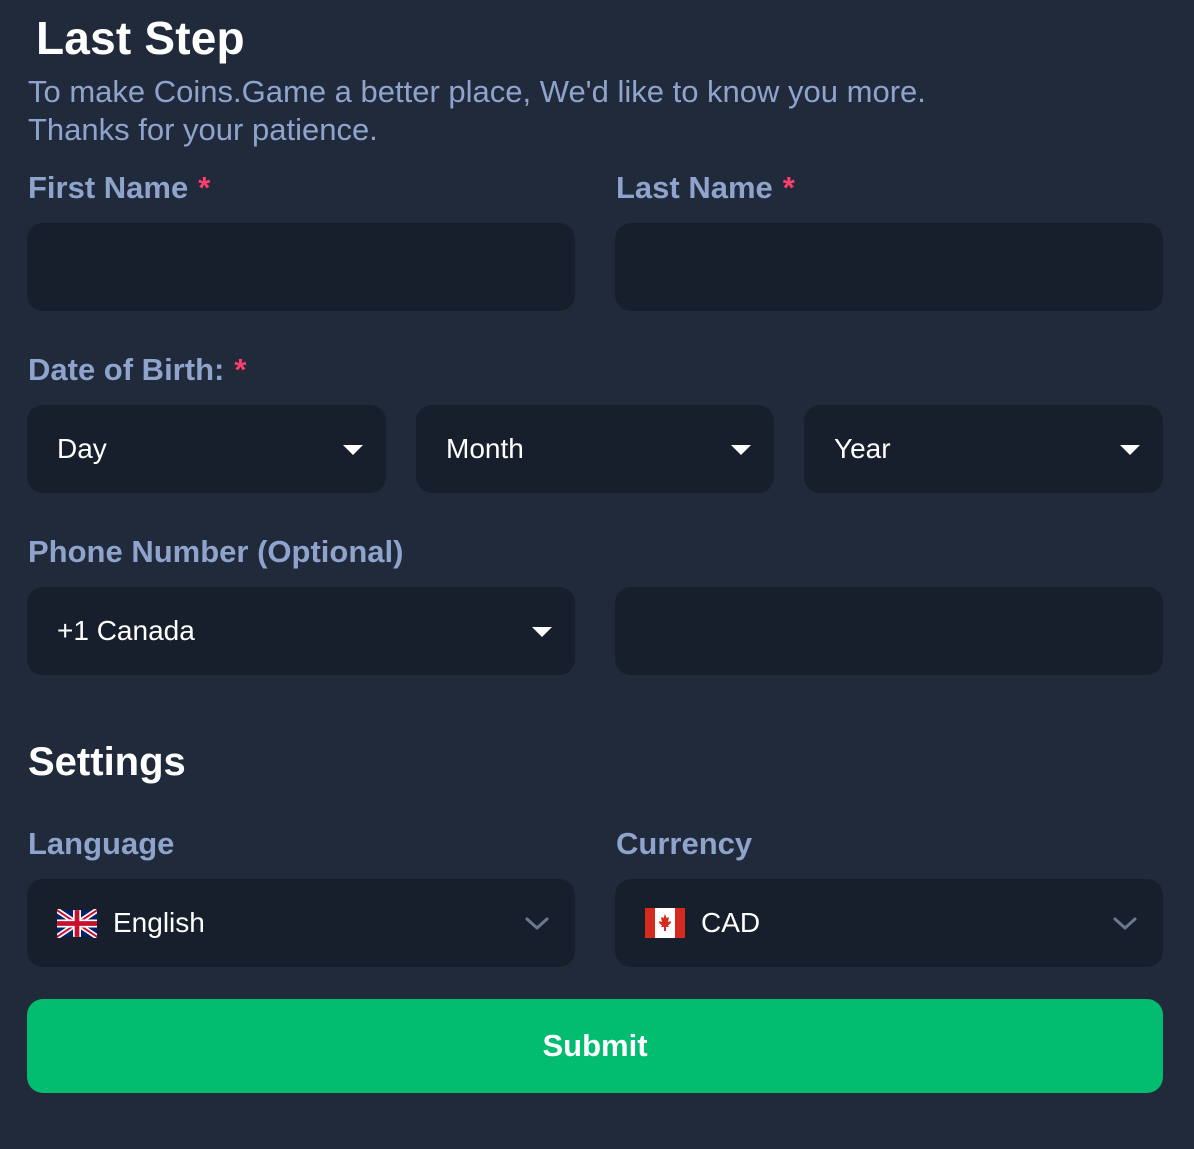 Image resolution: width=1194 pixels, height=1149 pixels. Describe the element at coordinates (595, 449) in the screenshot. I see `month-select: Month` at that location.